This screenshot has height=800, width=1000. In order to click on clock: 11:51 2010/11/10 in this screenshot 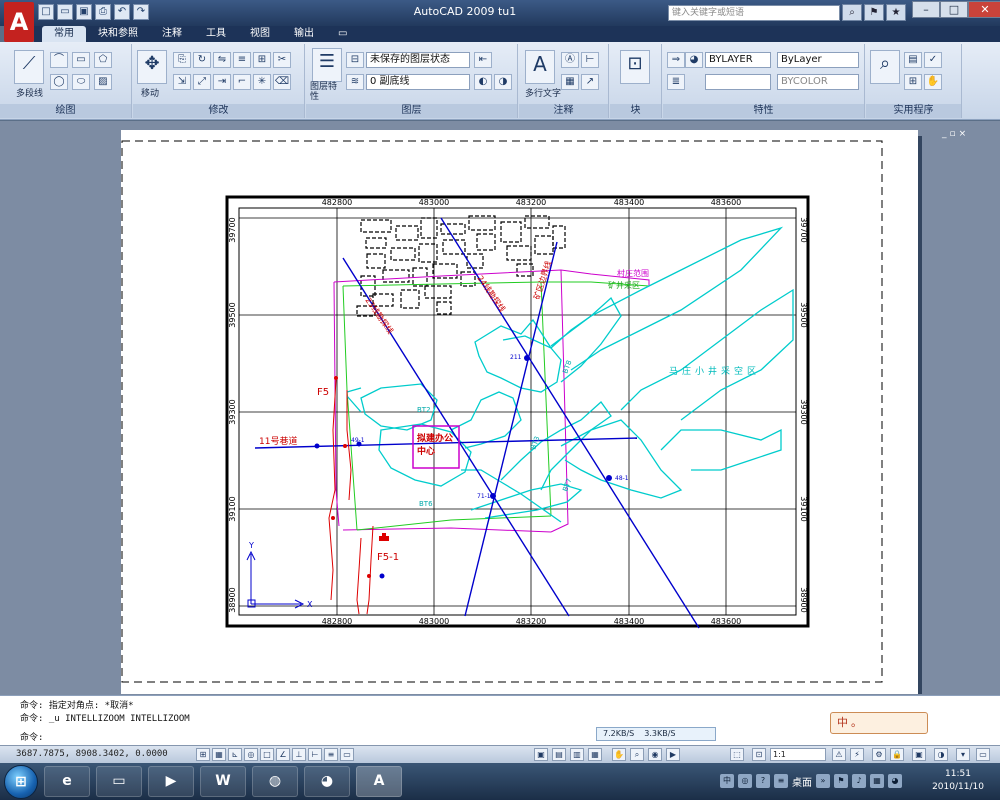, I will do `click(958, 781)`.